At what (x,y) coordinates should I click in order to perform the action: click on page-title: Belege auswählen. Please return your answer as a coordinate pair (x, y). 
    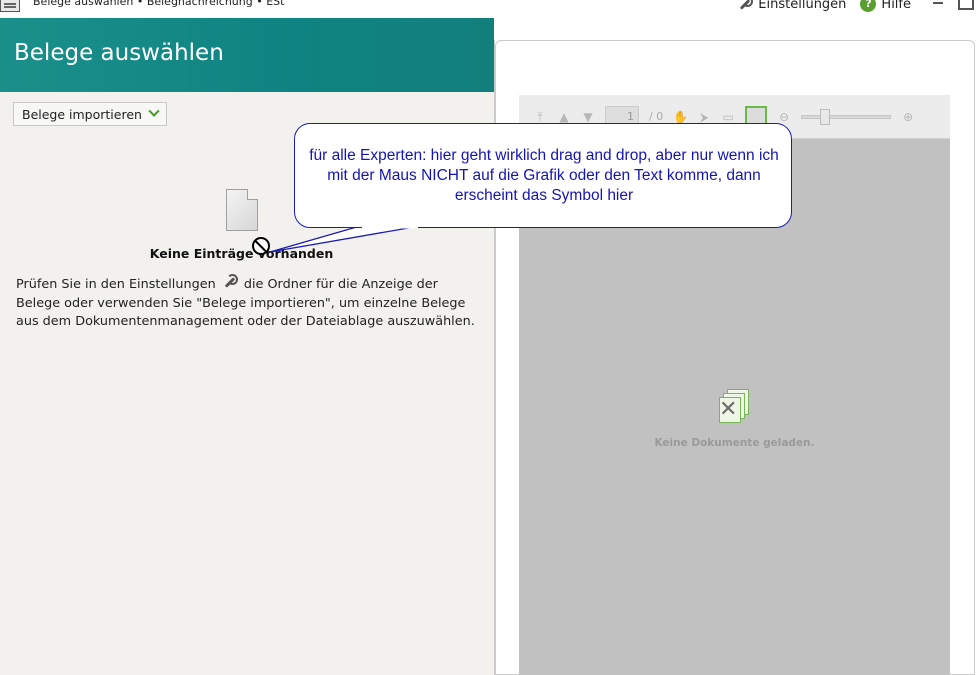
    Looking at the image, I should click on (119, 53).